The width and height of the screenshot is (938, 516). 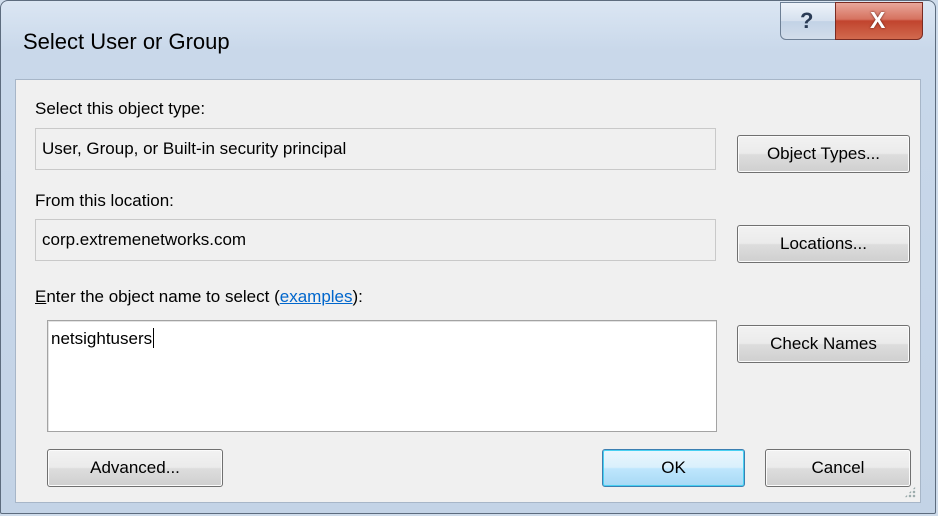 I want to click on object-name-value: netsightusers, so click(x=102, y=338).